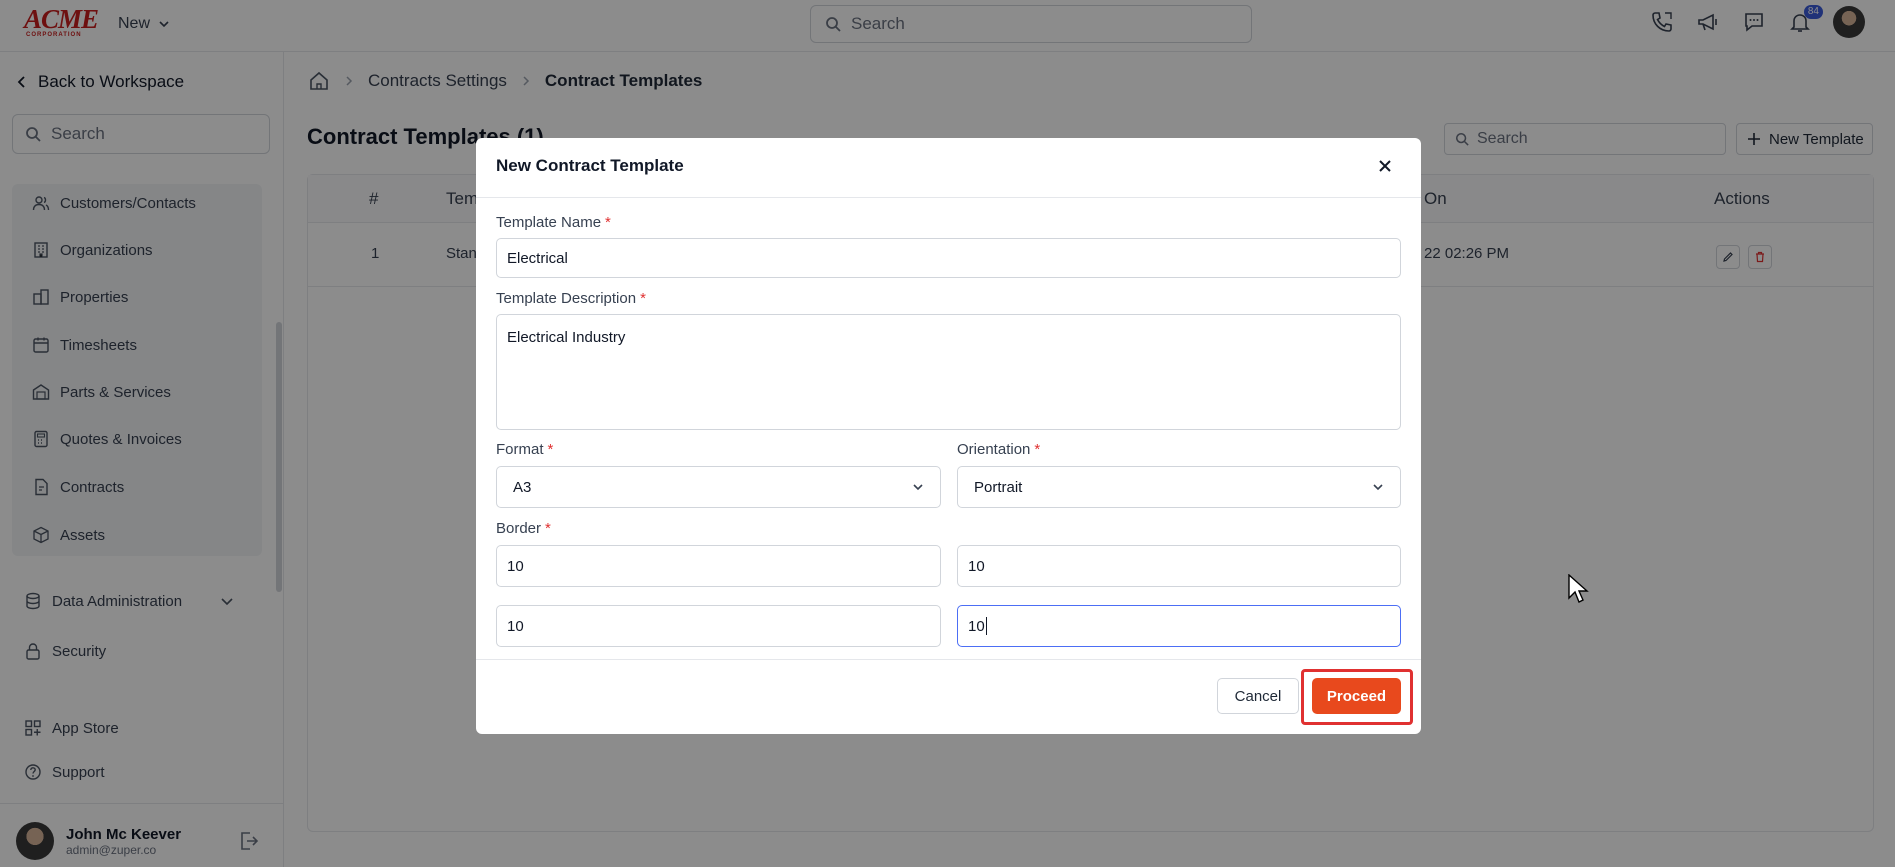 This screenshot has width=1895, height=867. What do you see at coordinates (590, 165) in the screenshot?
I see `dialog-title: New Contract Template` at bounding box center [590, 165].